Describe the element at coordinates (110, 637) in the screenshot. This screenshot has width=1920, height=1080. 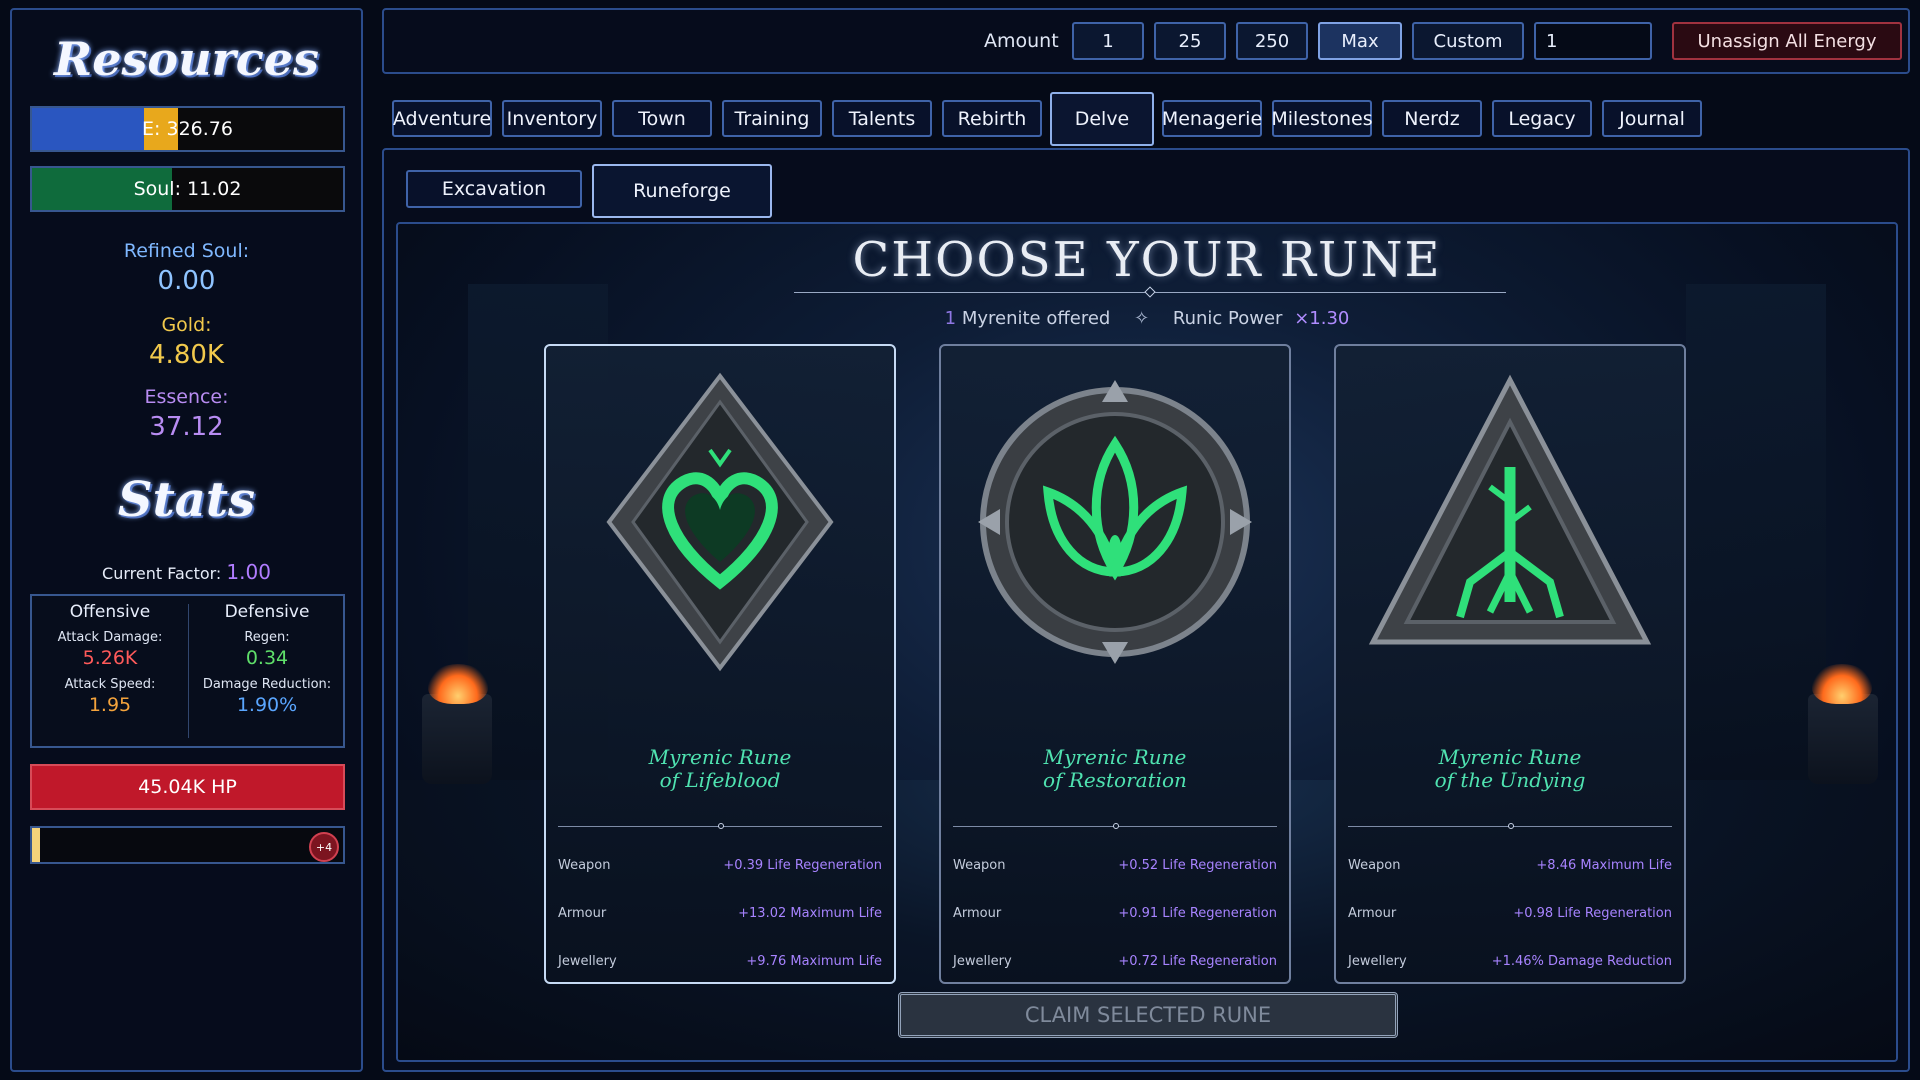
I see `attack-damage-label: Attack Damage:` at that location.